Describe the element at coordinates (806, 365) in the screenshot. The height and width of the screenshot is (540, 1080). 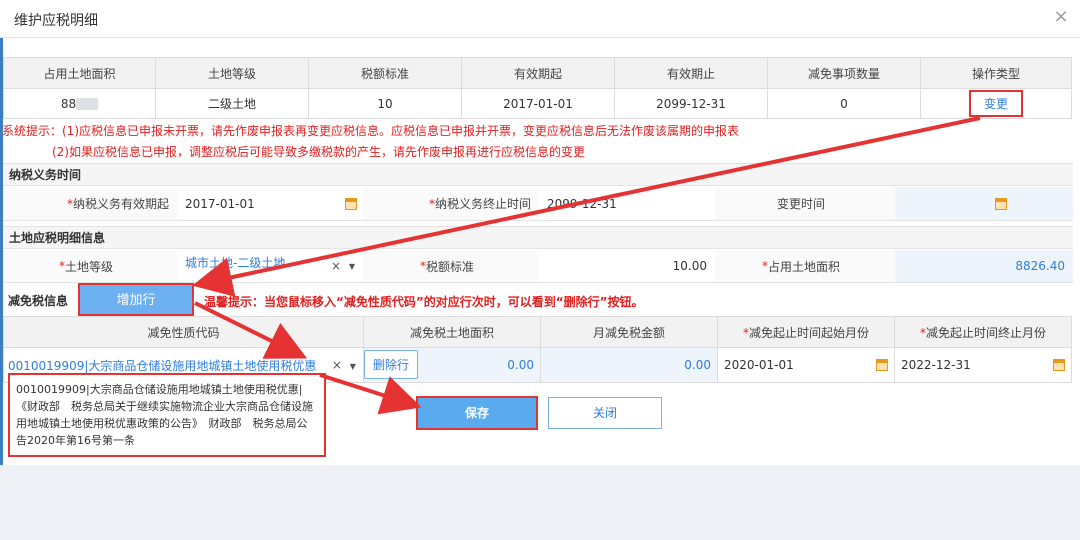
I see `start-month-cell: 2020-01-01` at that location.